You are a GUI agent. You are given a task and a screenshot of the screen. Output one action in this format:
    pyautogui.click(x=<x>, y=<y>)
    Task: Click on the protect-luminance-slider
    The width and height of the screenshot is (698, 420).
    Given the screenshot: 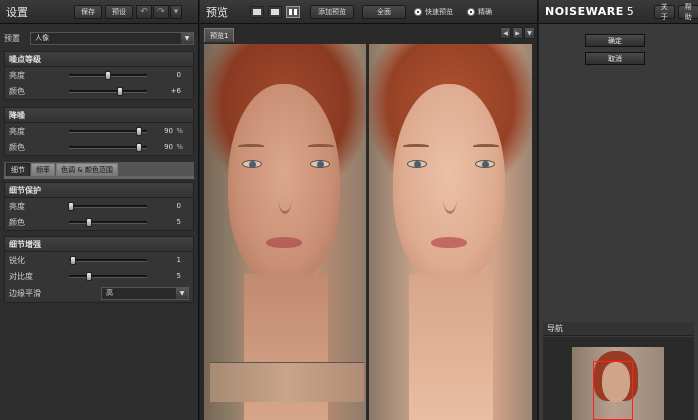 What is the action you would take?
    pyautogui.click(x=107, y=206)
    